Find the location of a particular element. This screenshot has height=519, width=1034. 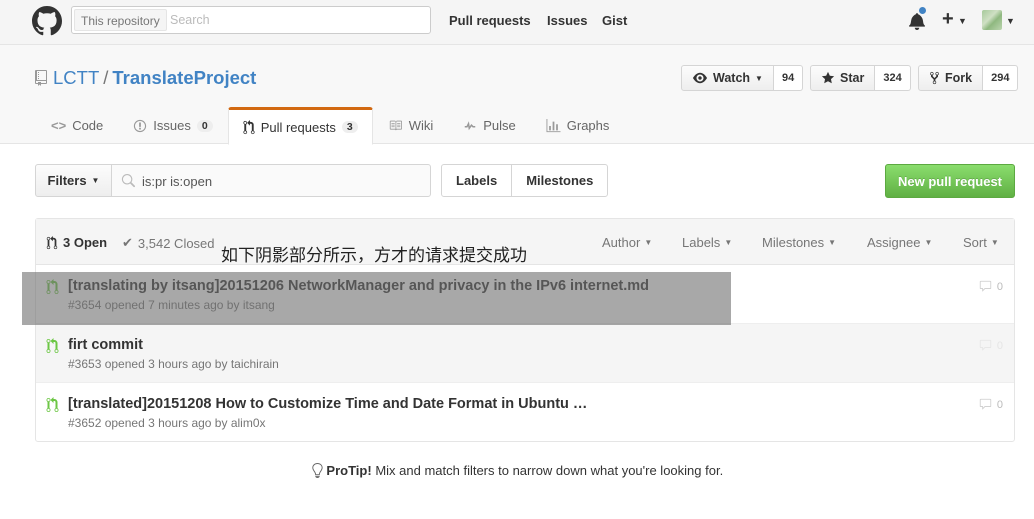

tab-label: Pull requests is located at coordinates (298, 127).